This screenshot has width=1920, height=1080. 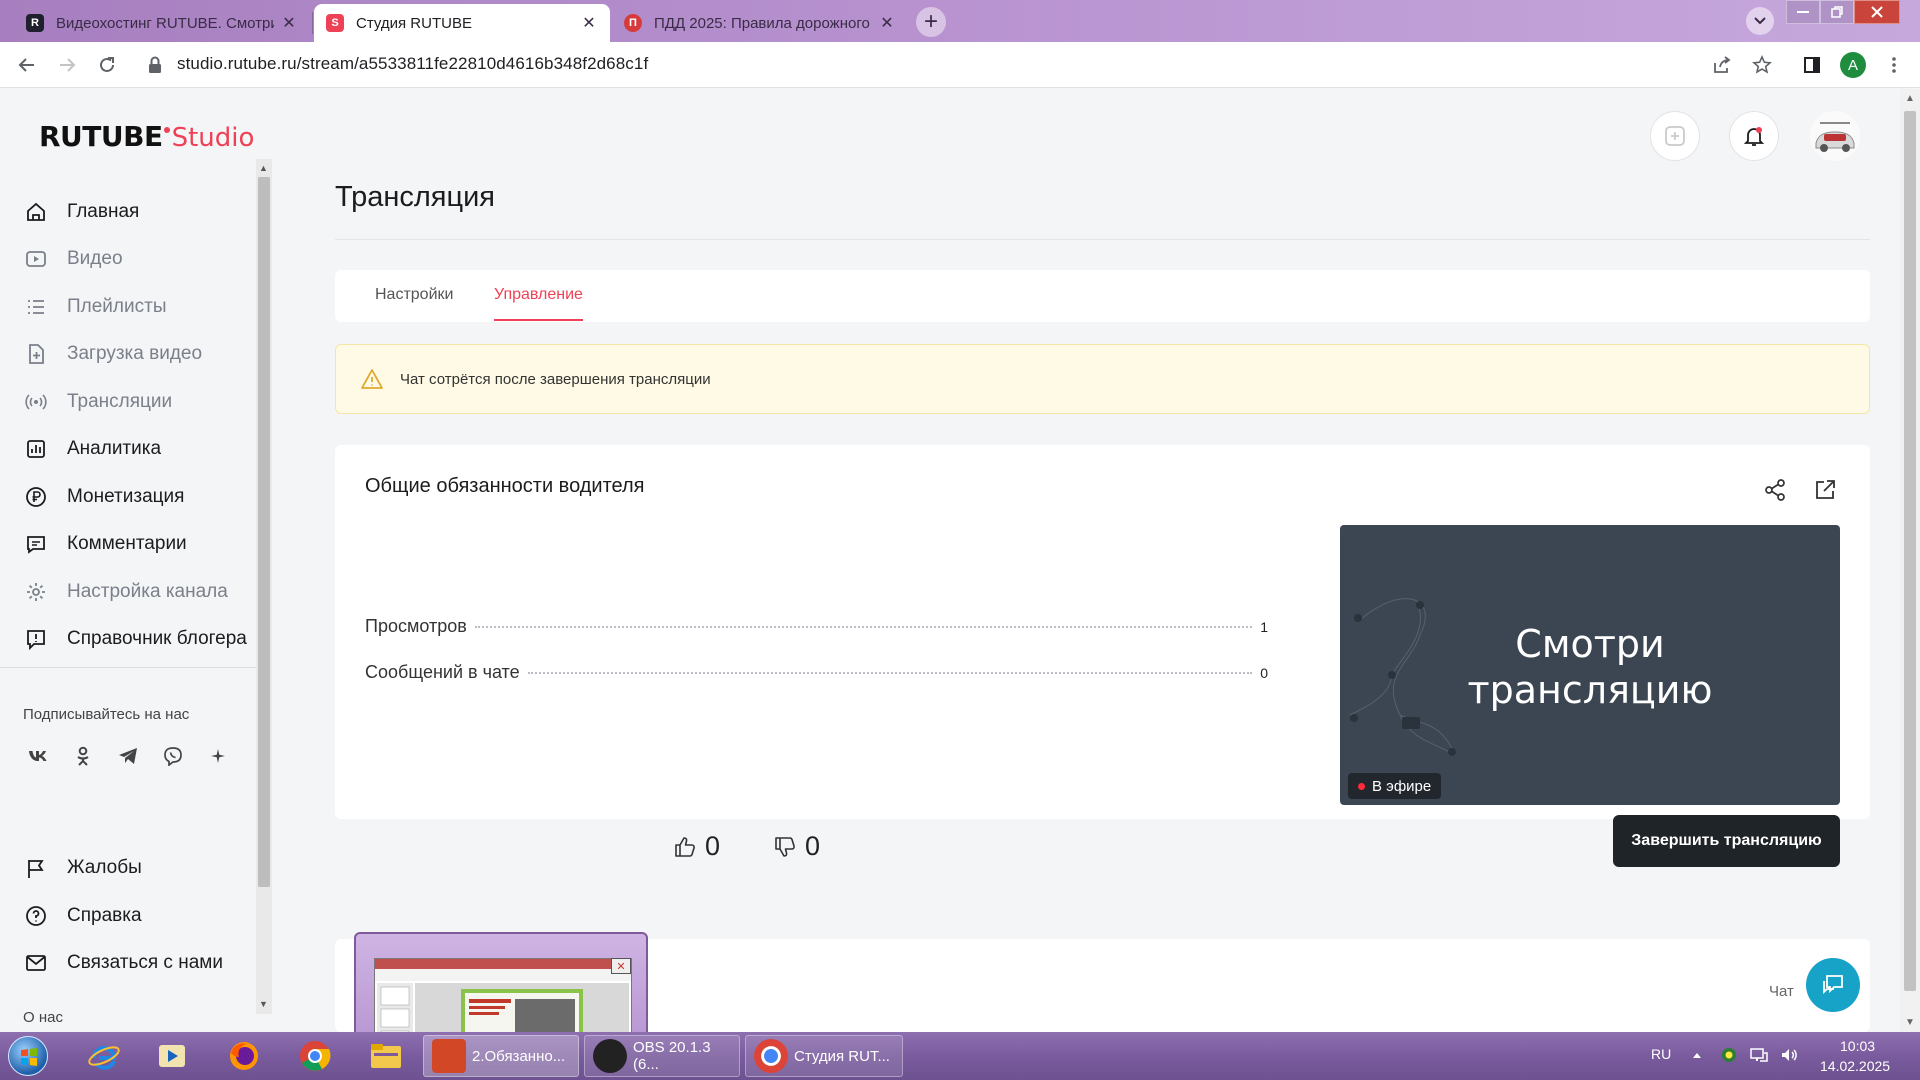 What do you see at coordinates (1910, 551) in the screenshot?
I see `page-scroll-thumb` at bounding box center [1910, 551].